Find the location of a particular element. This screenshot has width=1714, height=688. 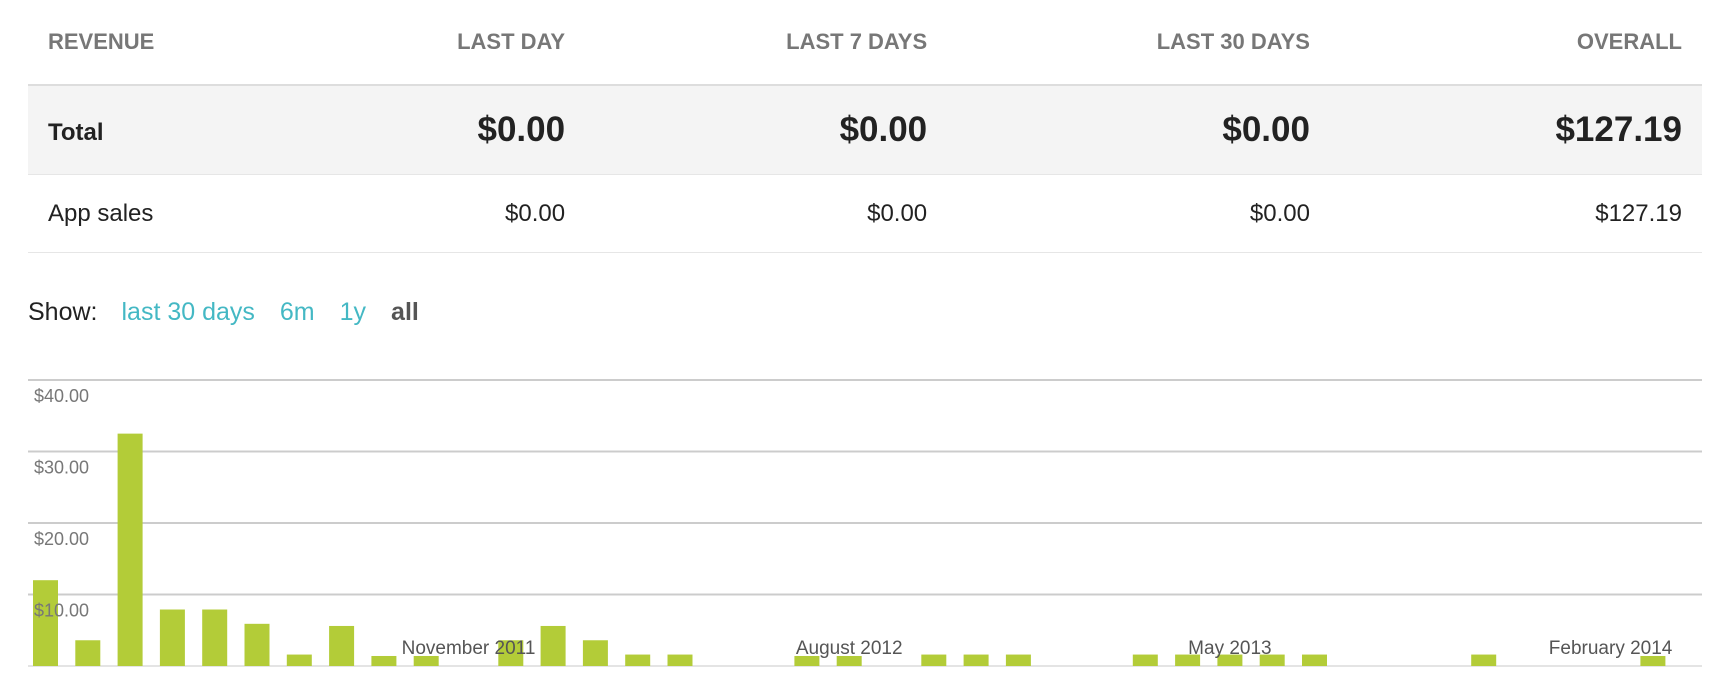

total-last-day: $0.00 is located at coordinates (452, 130).